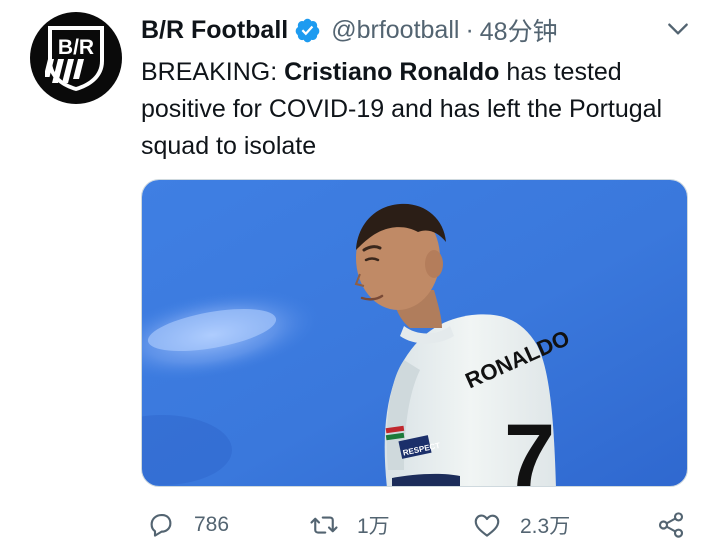 The image size is (720, 554). Describe the element at coordinates (307, 30) in the screenshot. I see `verified-badge-icon` at that location.